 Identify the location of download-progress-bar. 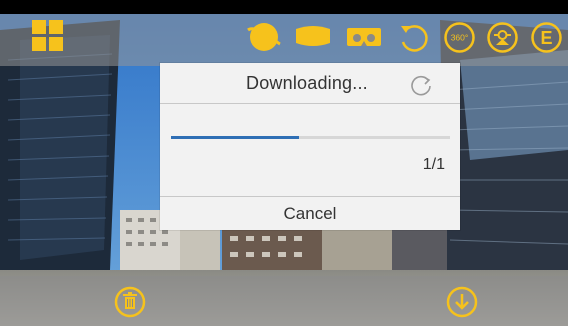
(310, 137).